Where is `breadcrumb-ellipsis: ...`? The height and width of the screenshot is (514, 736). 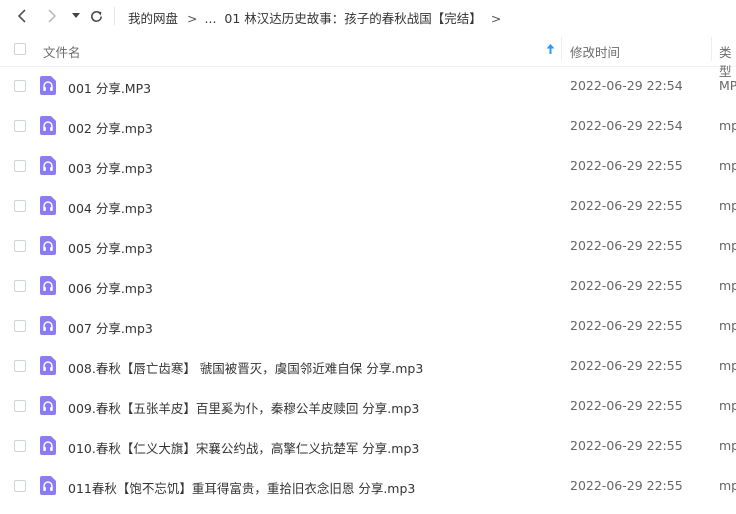
breadcrumb-ellipsis: ... is located at coordinates (211, 18).